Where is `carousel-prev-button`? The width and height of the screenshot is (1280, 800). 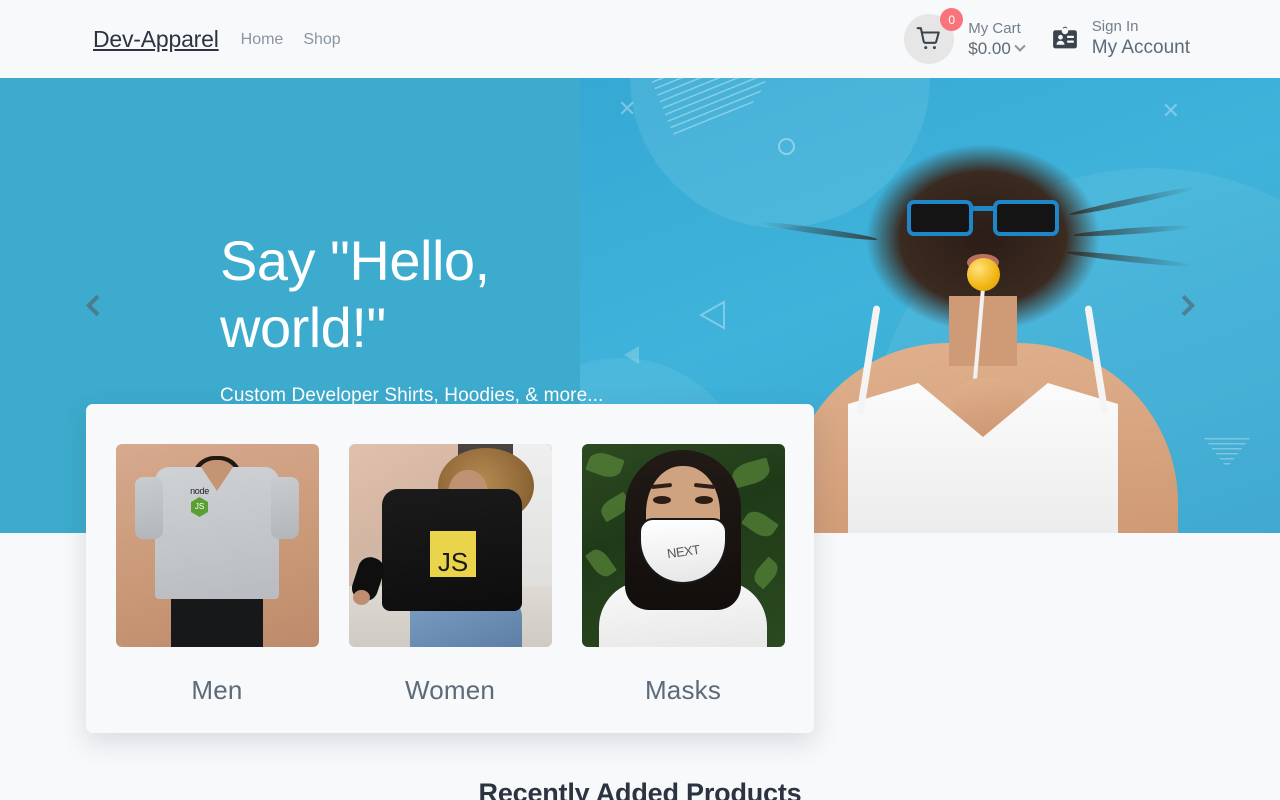 carousel-prev-button is located at coordinates (96, 306).